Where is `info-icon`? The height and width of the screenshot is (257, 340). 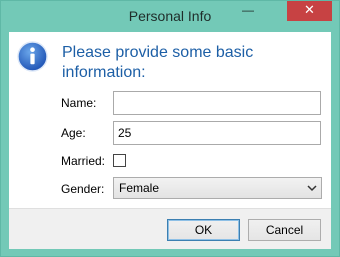
info-icon is located at coordinates (32, 56).